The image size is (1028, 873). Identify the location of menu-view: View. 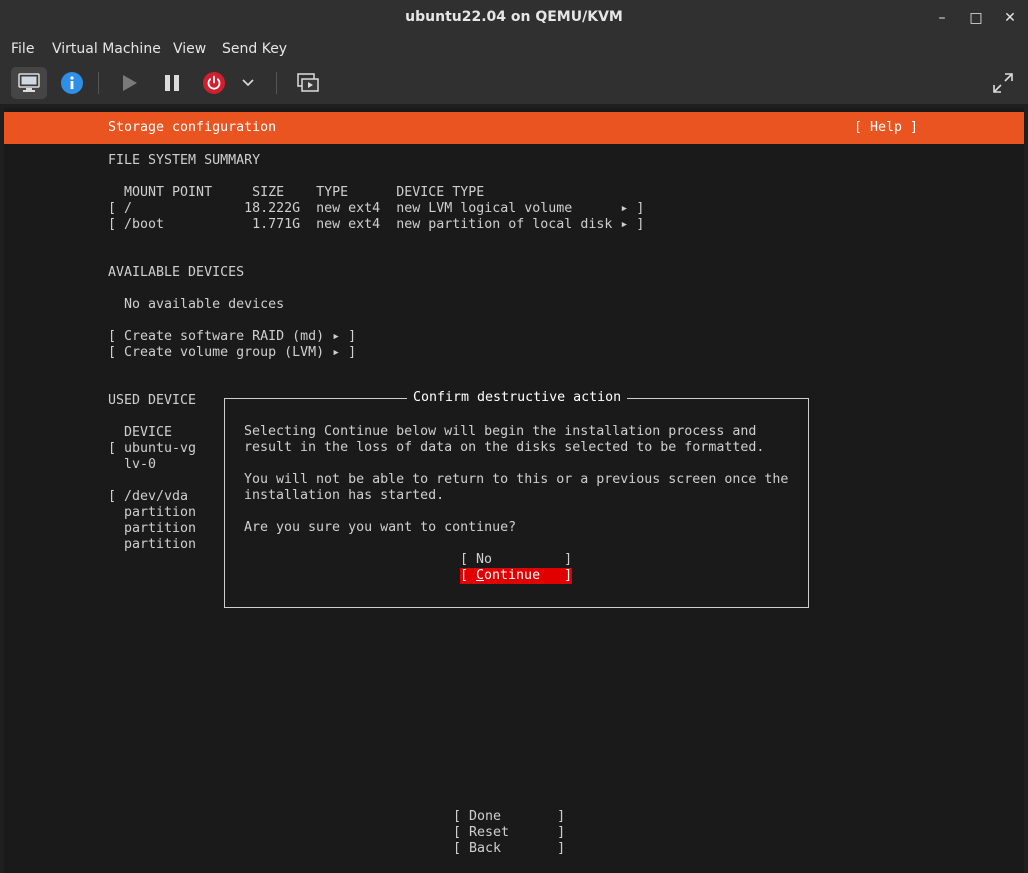
(189, 49).